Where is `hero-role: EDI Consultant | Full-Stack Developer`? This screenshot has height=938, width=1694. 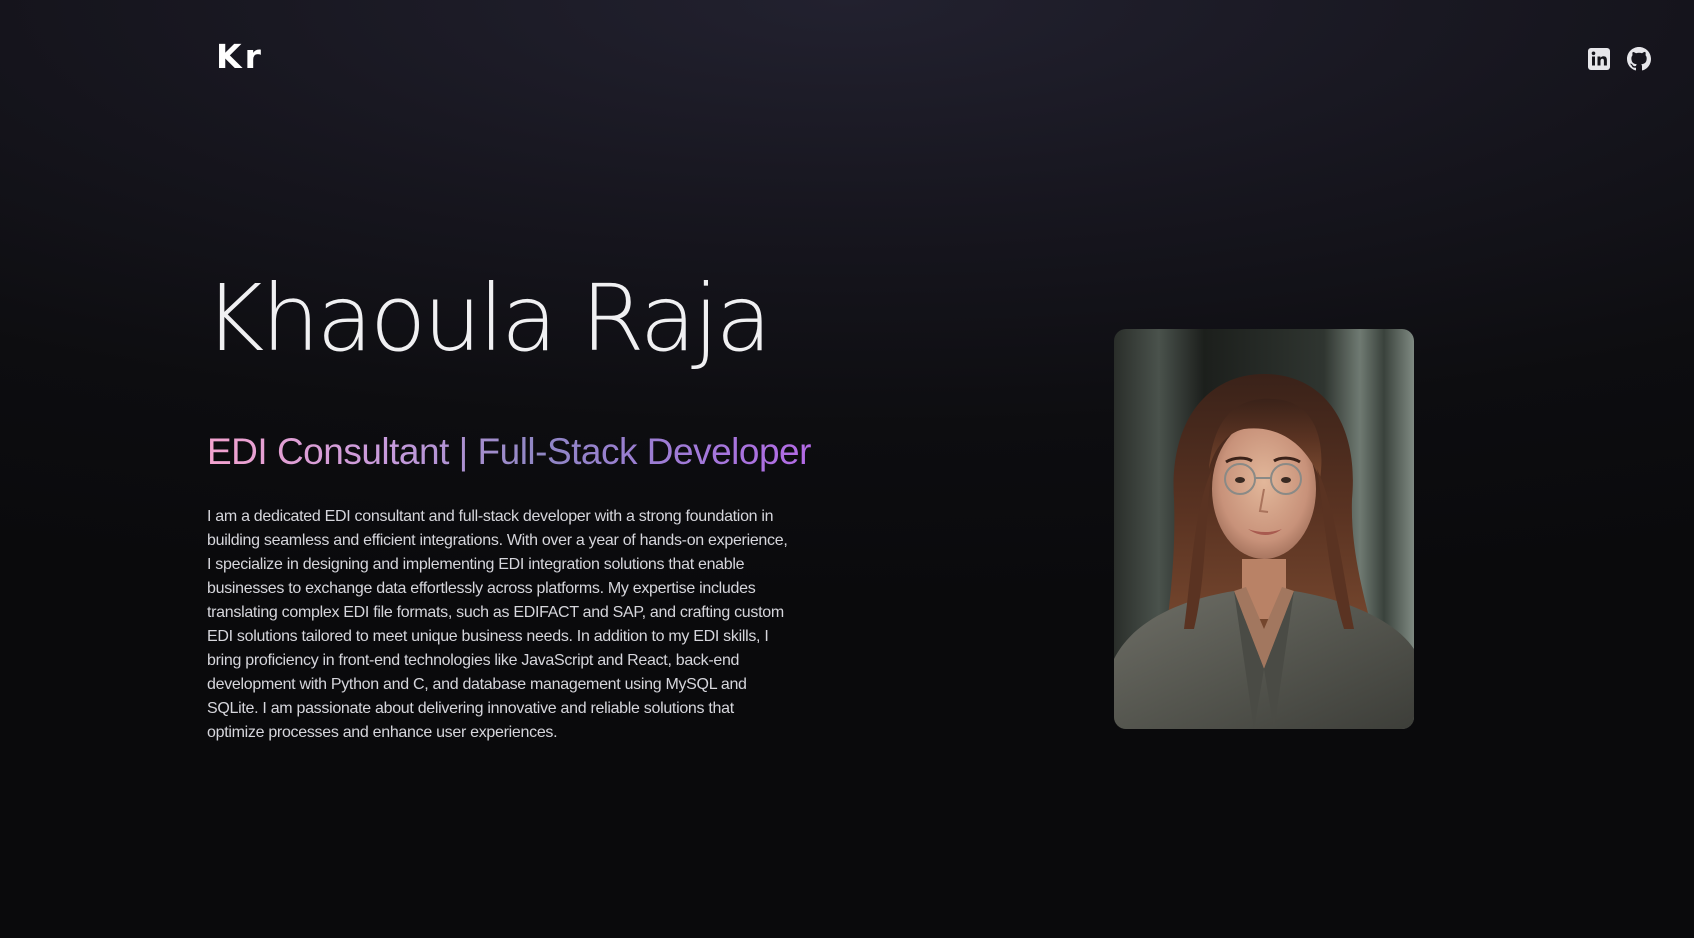 hero-role: EDI Consultant | Full-Stack Developer is located at coordinates (509, 452).